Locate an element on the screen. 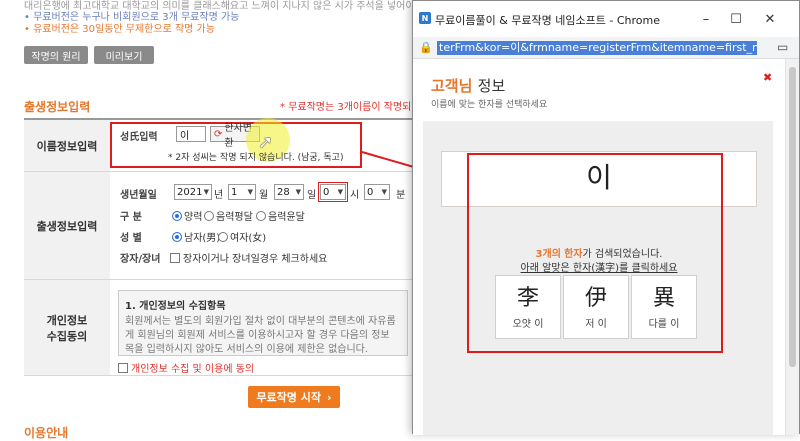 The width and height of the screenshot is (800, 441). site-favicon-icon: N is located at coordinates (425, 18).